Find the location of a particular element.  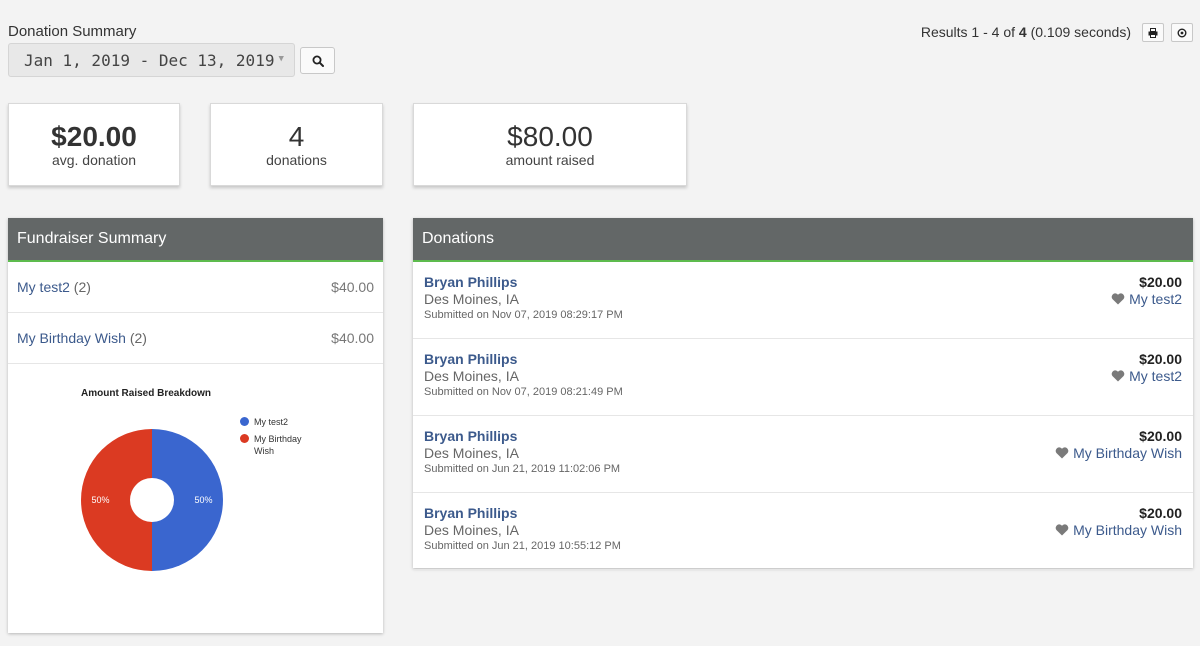

donations-count-label: donations is located at coordinates (296, 159).